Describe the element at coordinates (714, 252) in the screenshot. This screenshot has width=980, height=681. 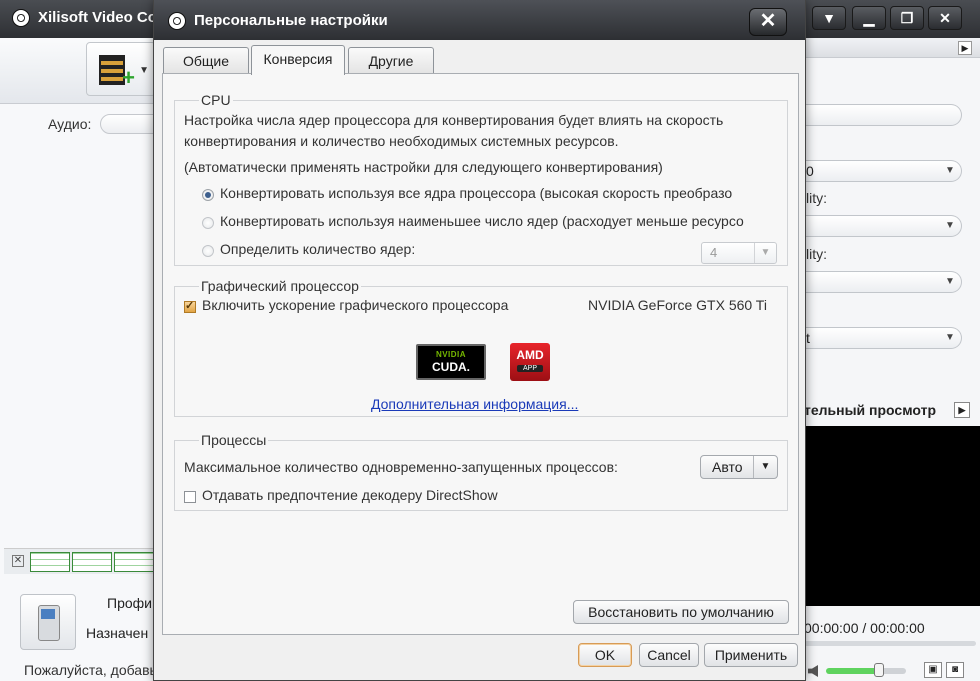
I see `cores-count-value: 4` at that location.